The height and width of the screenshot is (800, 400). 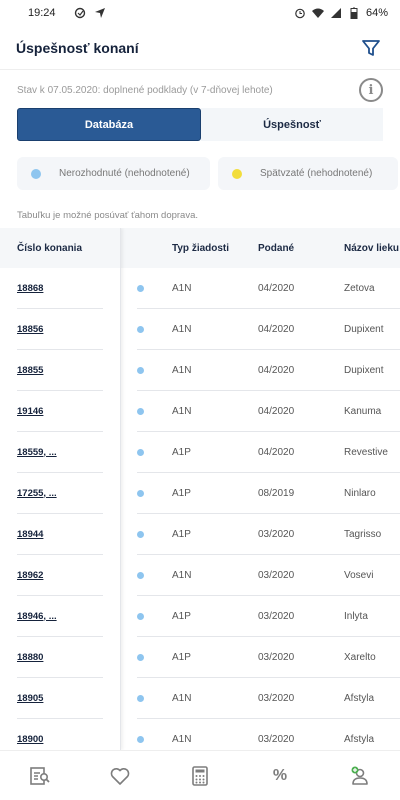 I want to click on table-row: 18962 A1N 03/2020 Vosevi, so click(x=200, y=575).